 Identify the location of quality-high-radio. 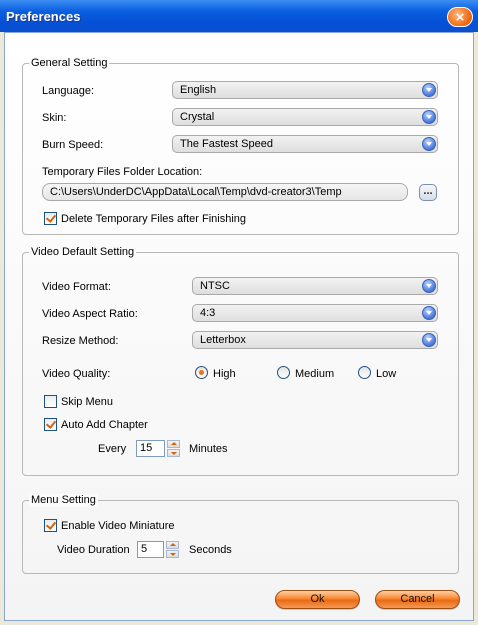
(201, 372).